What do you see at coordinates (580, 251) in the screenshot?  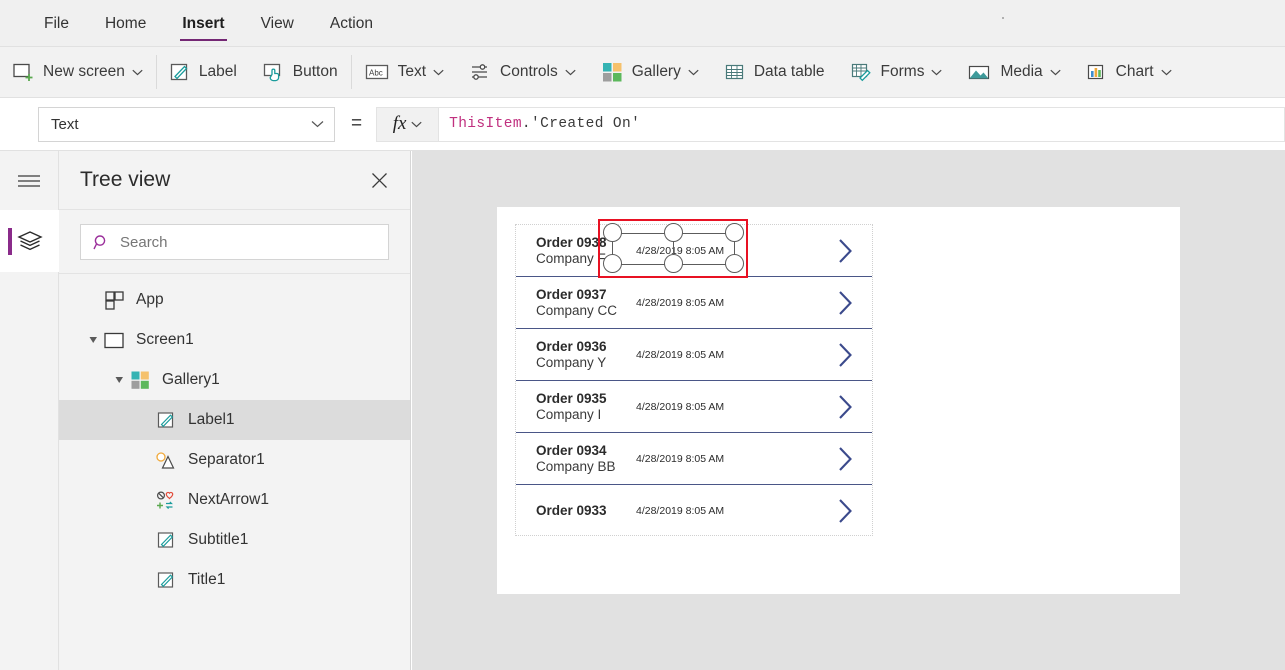 I see `gallery-row-texts: Order 0938 Company F` at bounding box center [580, 251].